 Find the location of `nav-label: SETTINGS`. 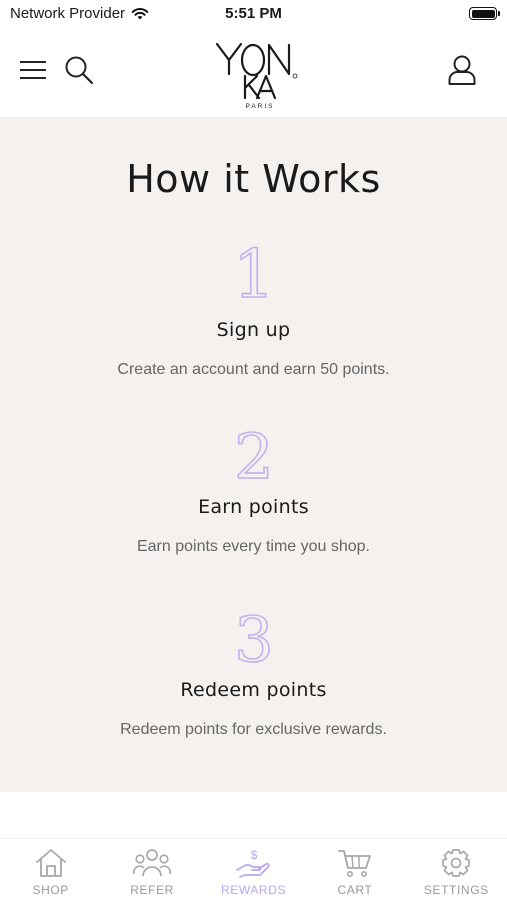

nav-label: SETTINGS is located at coordinates (456, 890).